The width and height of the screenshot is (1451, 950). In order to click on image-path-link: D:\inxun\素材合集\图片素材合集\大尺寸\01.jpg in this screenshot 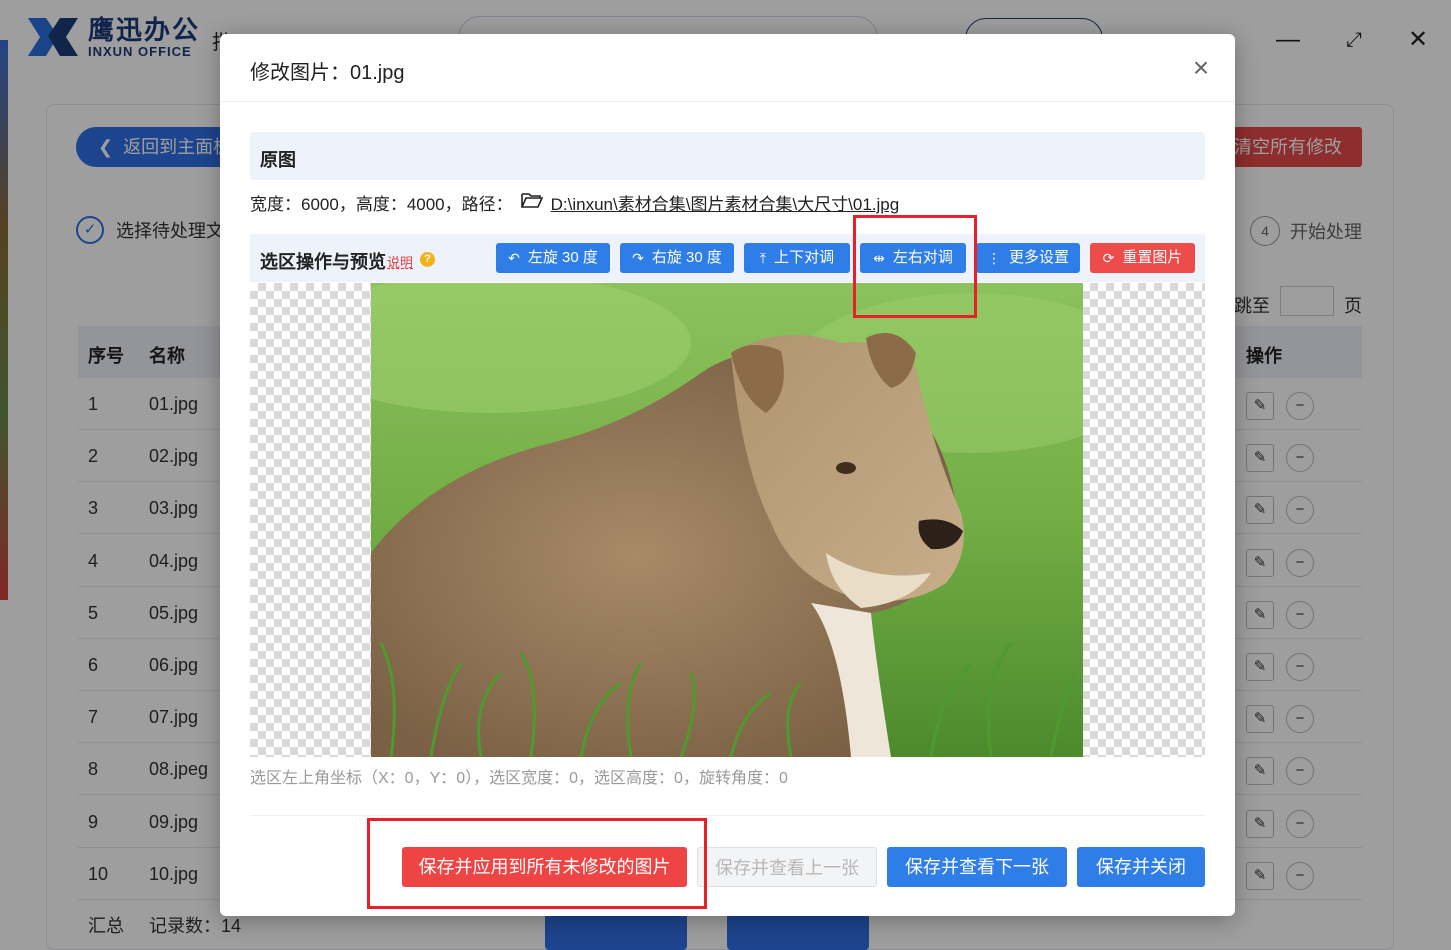, I will do `click(725, 202)`.